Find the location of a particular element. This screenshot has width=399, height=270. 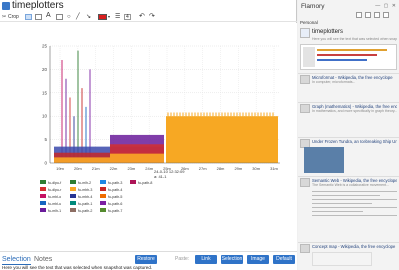

tab-personal: Personal is located at coordinates (309, 22).